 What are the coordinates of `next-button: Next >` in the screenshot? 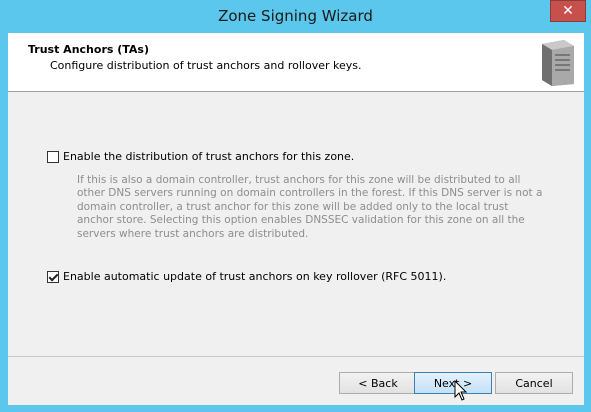 It's located at (453, 383).